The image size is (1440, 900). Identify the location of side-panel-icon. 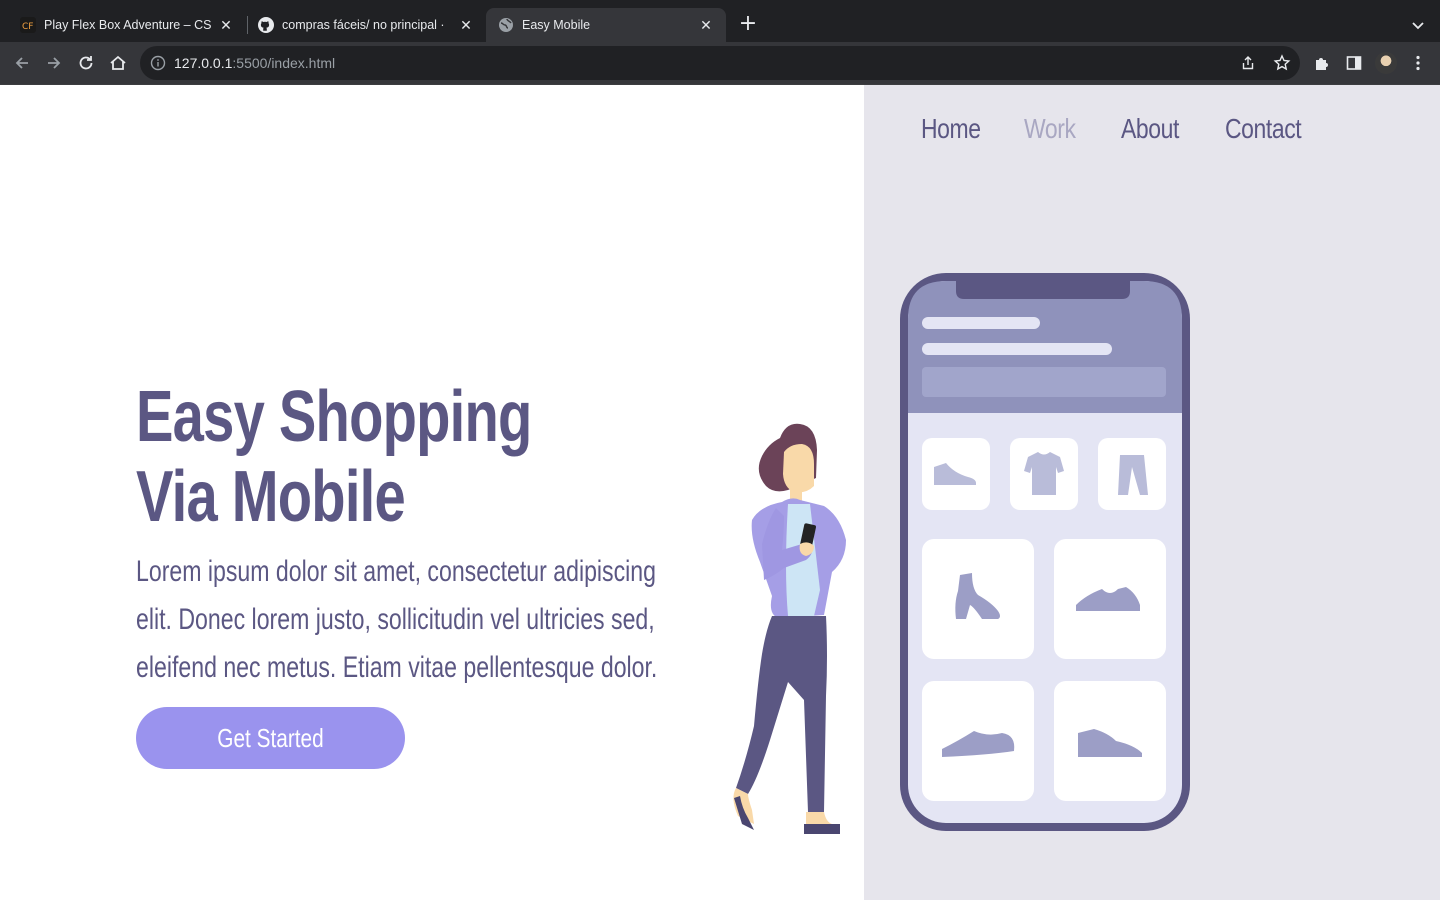
(1354, 63).